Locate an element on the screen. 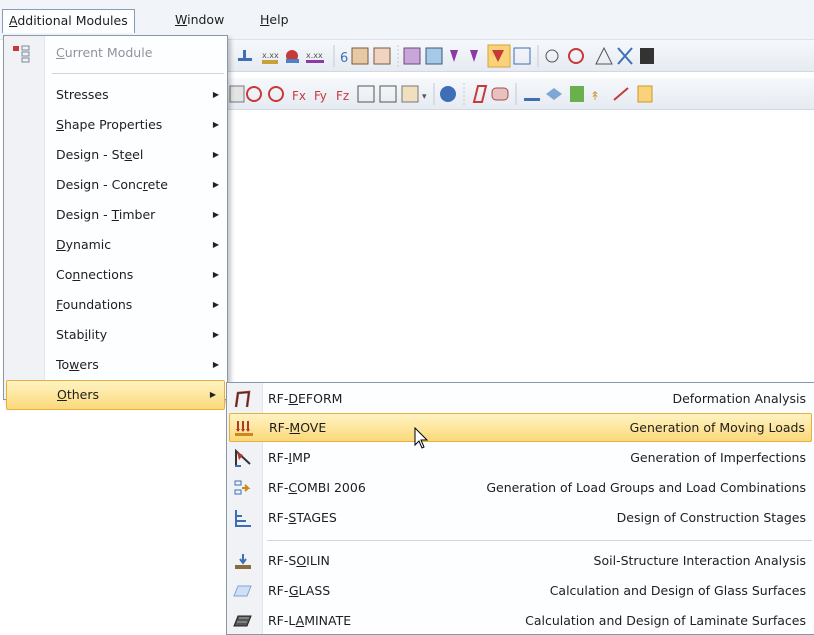  menu-item-towers: Towers ▶ is located at coordinates (115, 365).